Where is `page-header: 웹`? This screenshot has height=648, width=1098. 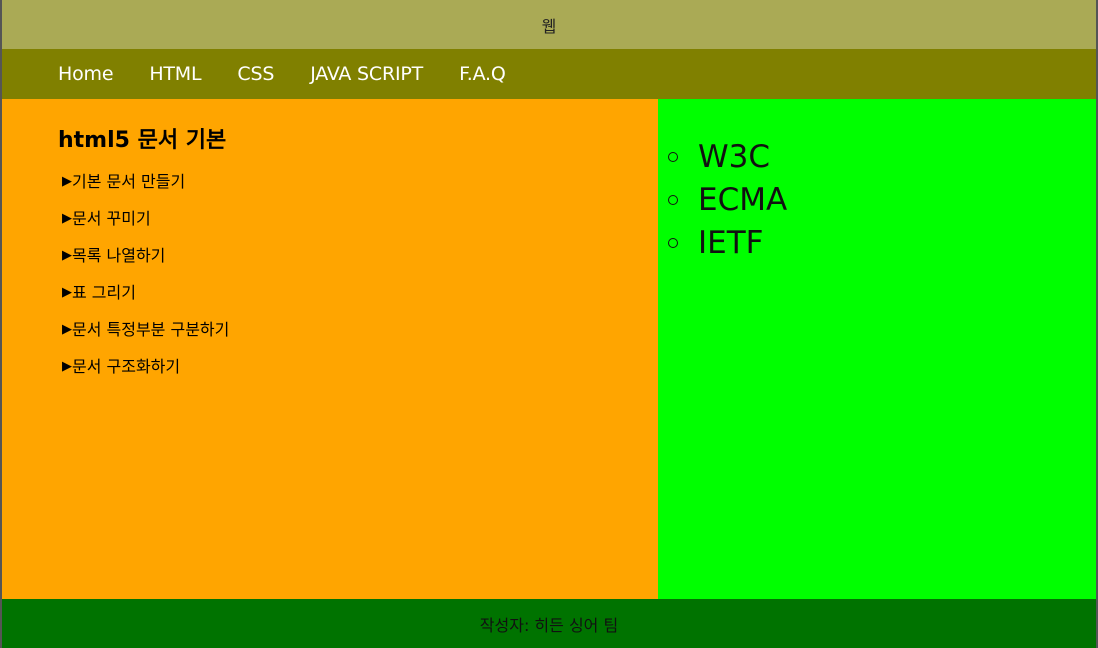 page-header: 웹 is located at coordinates (549, 24).